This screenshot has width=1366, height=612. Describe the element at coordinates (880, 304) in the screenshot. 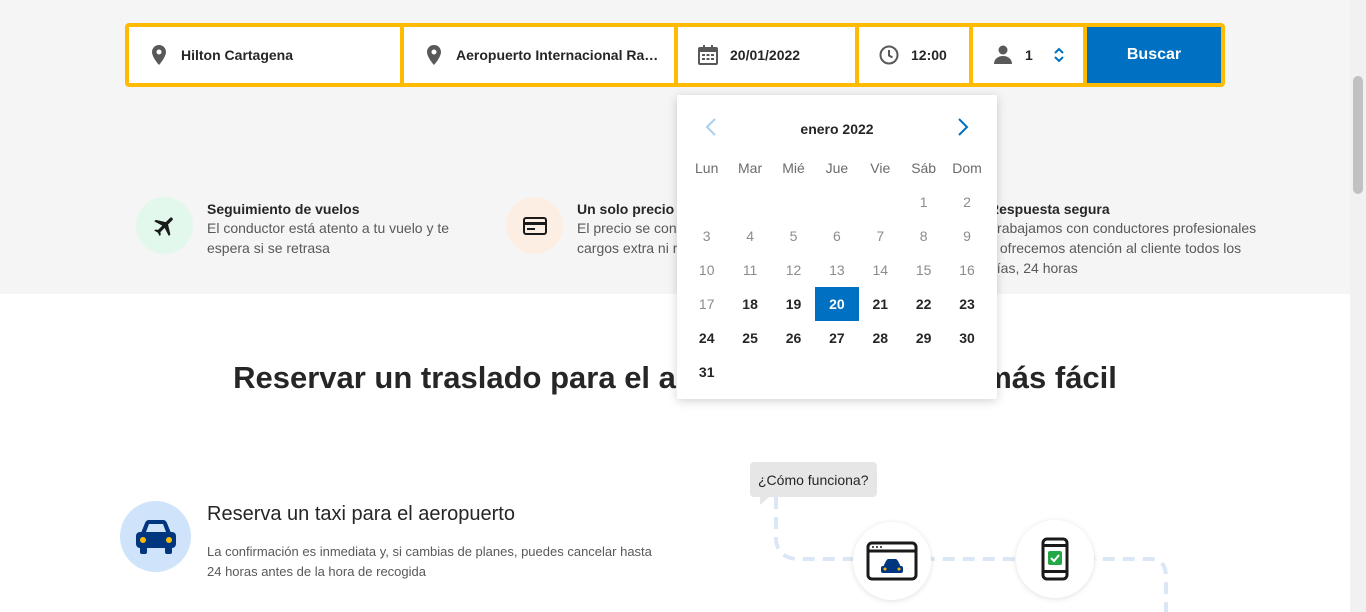

I see `calendar-day: 21` at that location.